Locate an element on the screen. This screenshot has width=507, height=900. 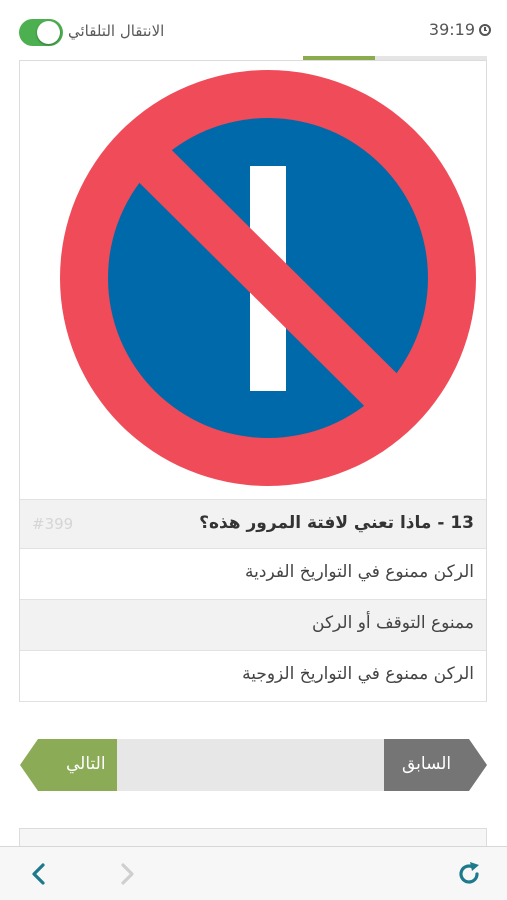
refresh-icon is located at coordinates (469, 874).